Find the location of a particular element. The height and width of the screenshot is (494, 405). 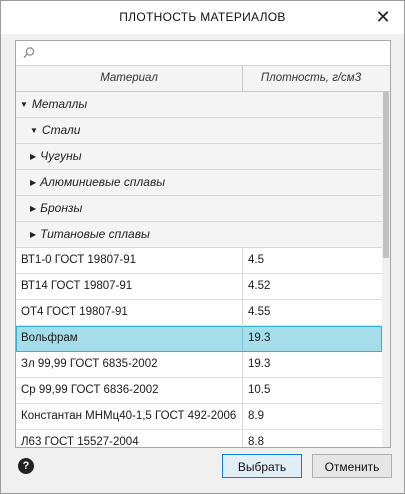

material-cell: Зл 99,99 ГОСТ 6835-2002 is located at coordinates (89, 364).